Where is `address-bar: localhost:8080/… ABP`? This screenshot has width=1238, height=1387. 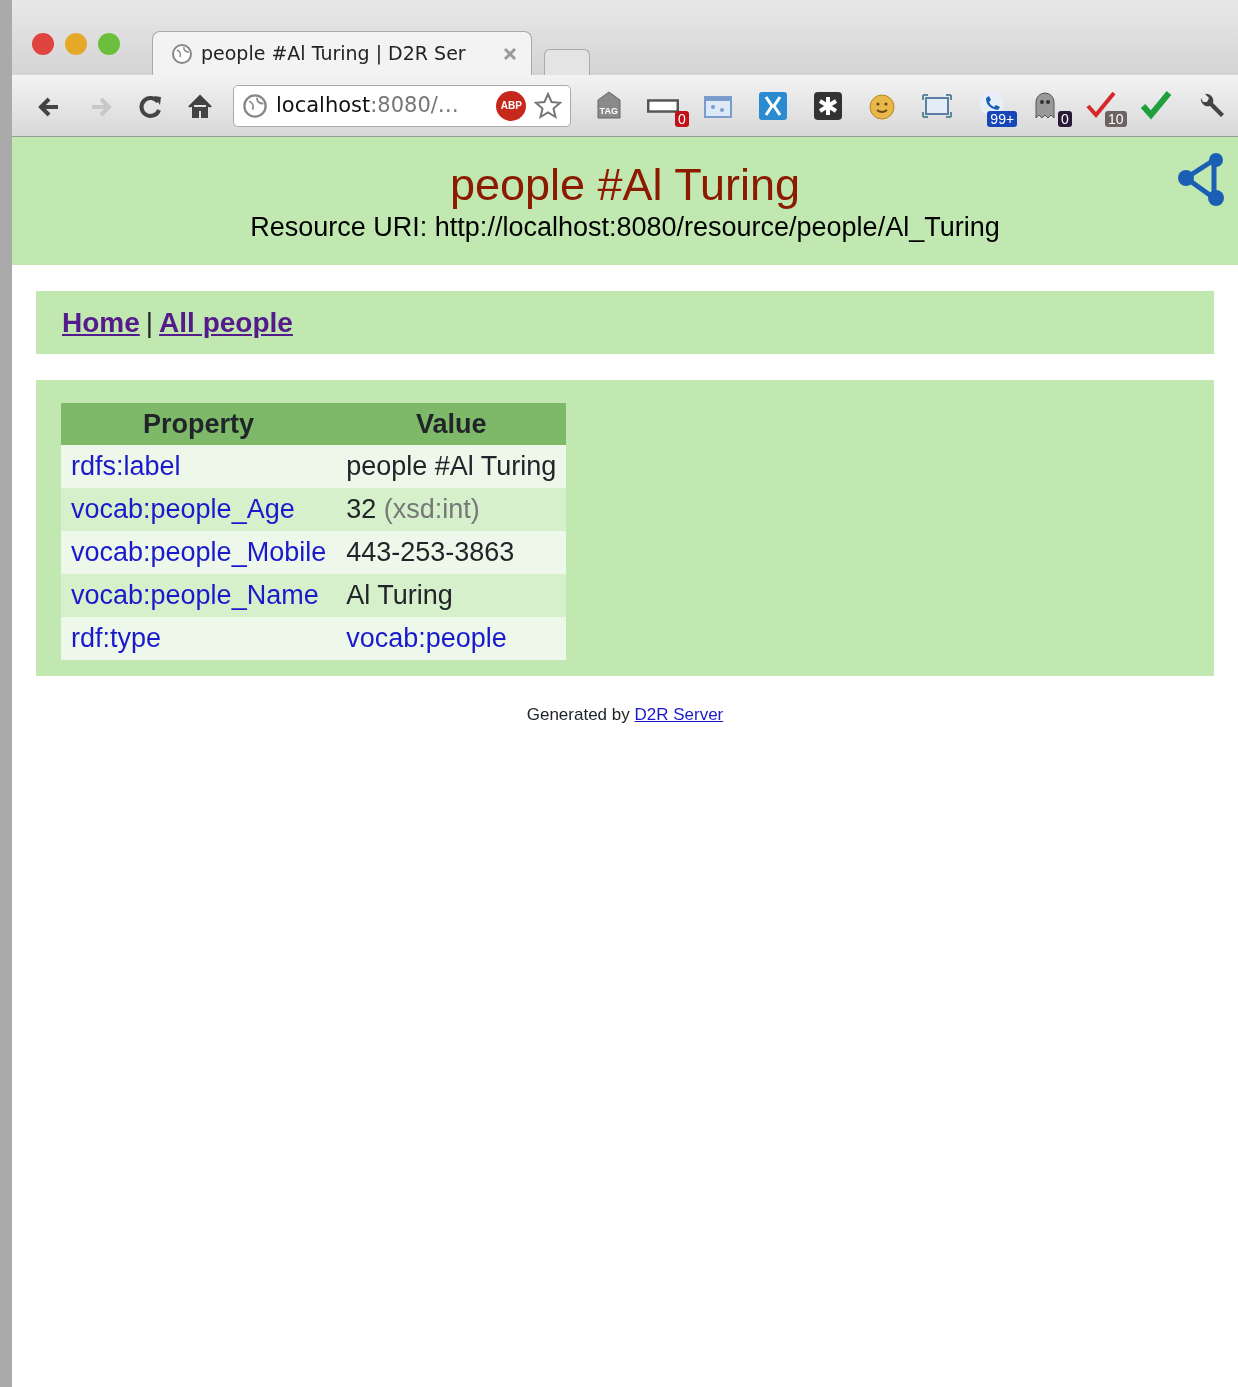 address-bar: localhost:8080/… ABP is located at coordinates (402, 105).